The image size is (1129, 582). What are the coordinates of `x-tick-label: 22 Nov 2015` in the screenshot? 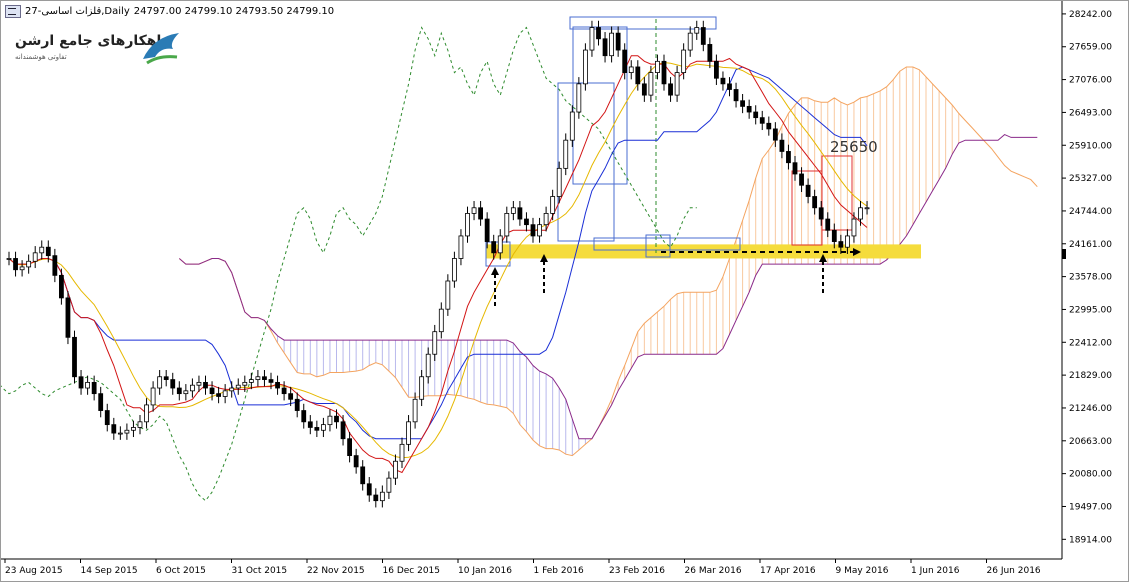 It's located at (336, 571).